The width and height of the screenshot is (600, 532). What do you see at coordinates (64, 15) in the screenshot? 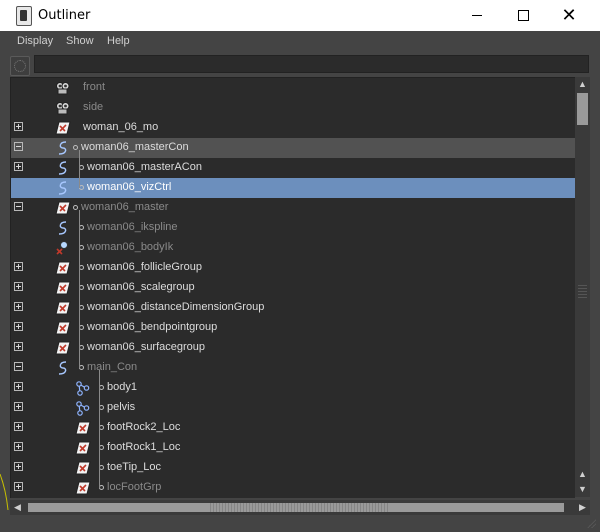
I see `window-title: Outliner` at bounding box center [64, 15].